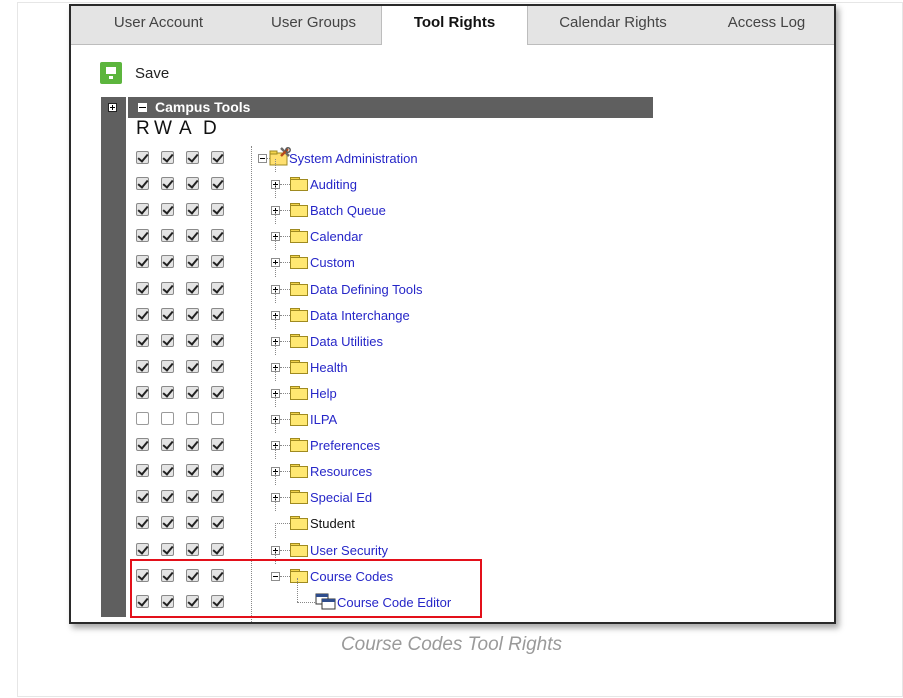 The height and width of the screenshot is (698, 903). What do you see at coordinates (333, 185) in the screenshot?
I see `tree-item-label: Auditing` at bounding box center [333, 185].